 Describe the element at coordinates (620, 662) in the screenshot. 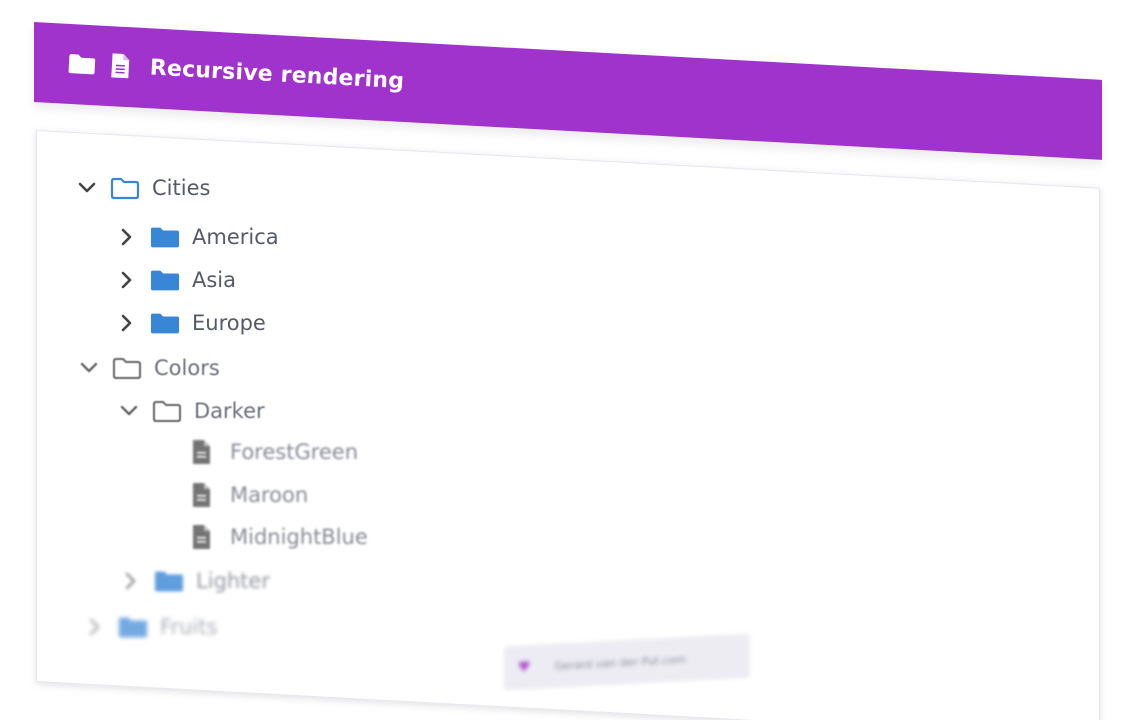

I see `footer-text: Gerard van der Put.com` at that location.